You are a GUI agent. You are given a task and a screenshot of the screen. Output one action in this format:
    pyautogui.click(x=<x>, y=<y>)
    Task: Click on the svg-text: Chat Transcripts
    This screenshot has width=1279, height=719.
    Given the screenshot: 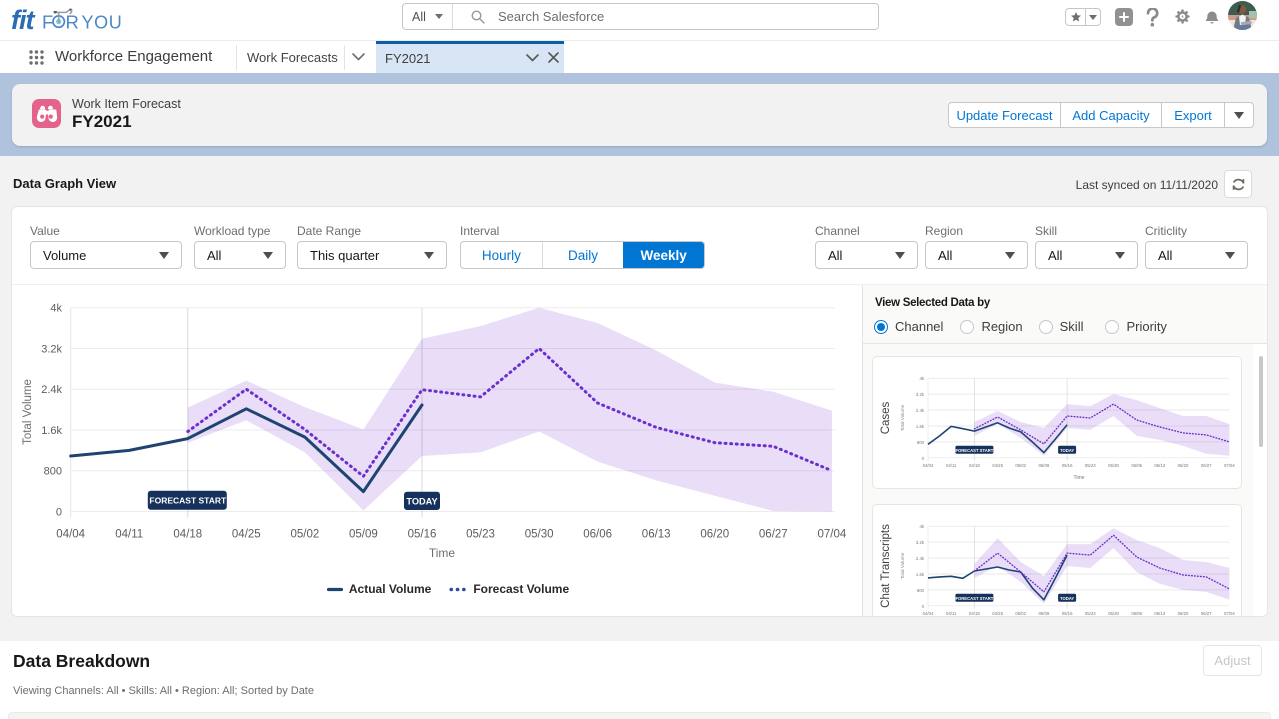 What is the action you would take?
    pyautogui.click(x=886, y=566)
    